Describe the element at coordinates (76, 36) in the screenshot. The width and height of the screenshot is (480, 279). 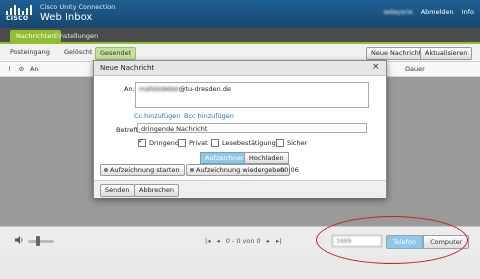
I see `tab-settings: Einstellungen` at that location.